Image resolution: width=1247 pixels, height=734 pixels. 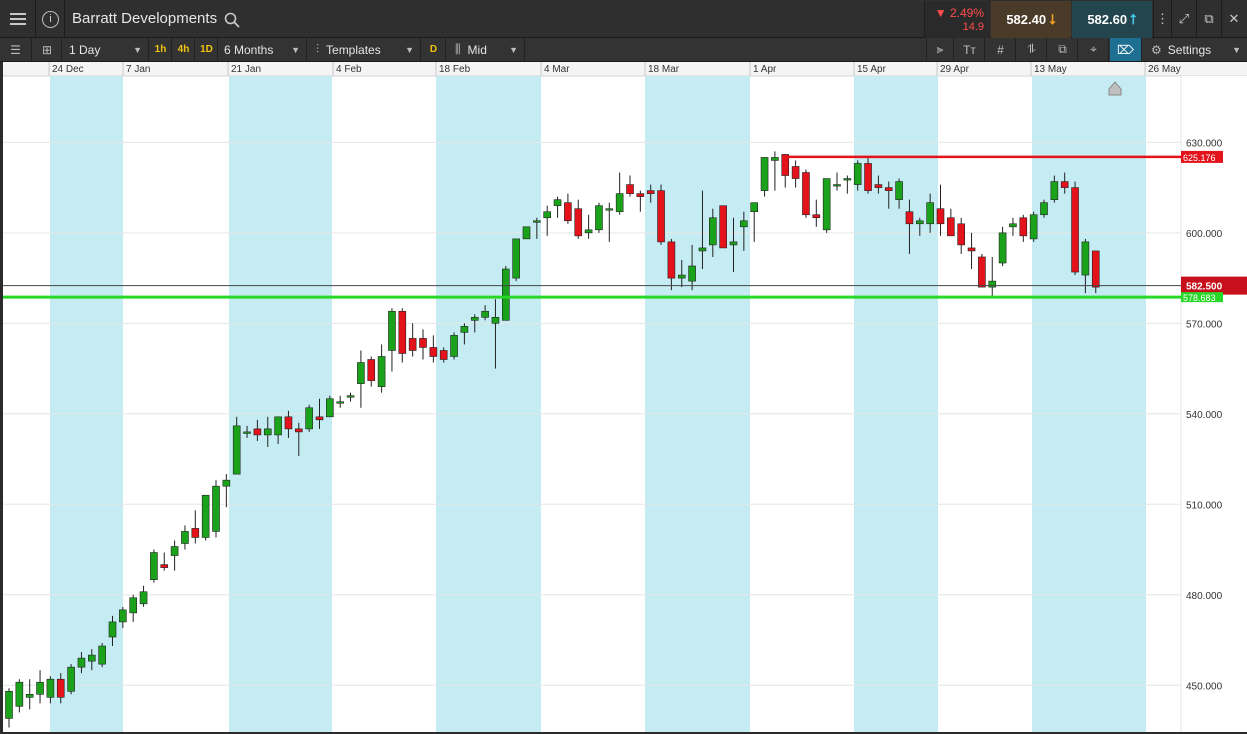 I want to click on drag-grip-icon: ⋮, so click(x=1162, y=19).